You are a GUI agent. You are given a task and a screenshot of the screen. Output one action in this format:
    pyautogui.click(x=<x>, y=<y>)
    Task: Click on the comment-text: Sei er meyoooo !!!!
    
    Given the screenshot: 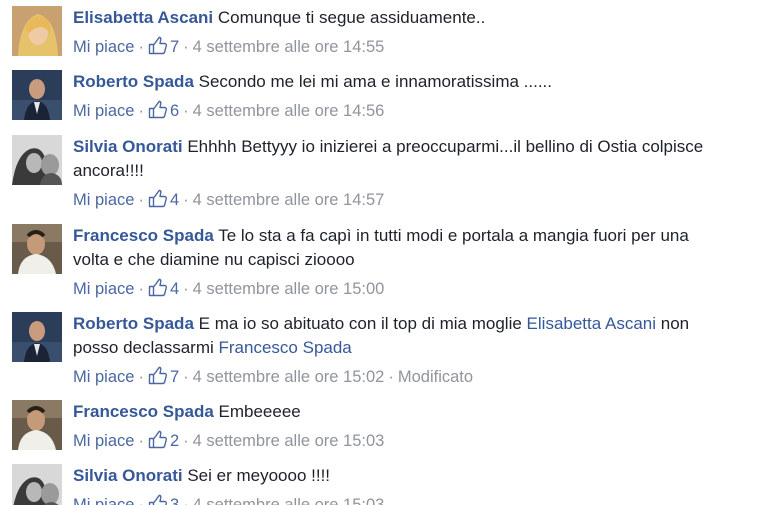 What is the action you would take?
    pyautogui.click(x=259, y=475)
    